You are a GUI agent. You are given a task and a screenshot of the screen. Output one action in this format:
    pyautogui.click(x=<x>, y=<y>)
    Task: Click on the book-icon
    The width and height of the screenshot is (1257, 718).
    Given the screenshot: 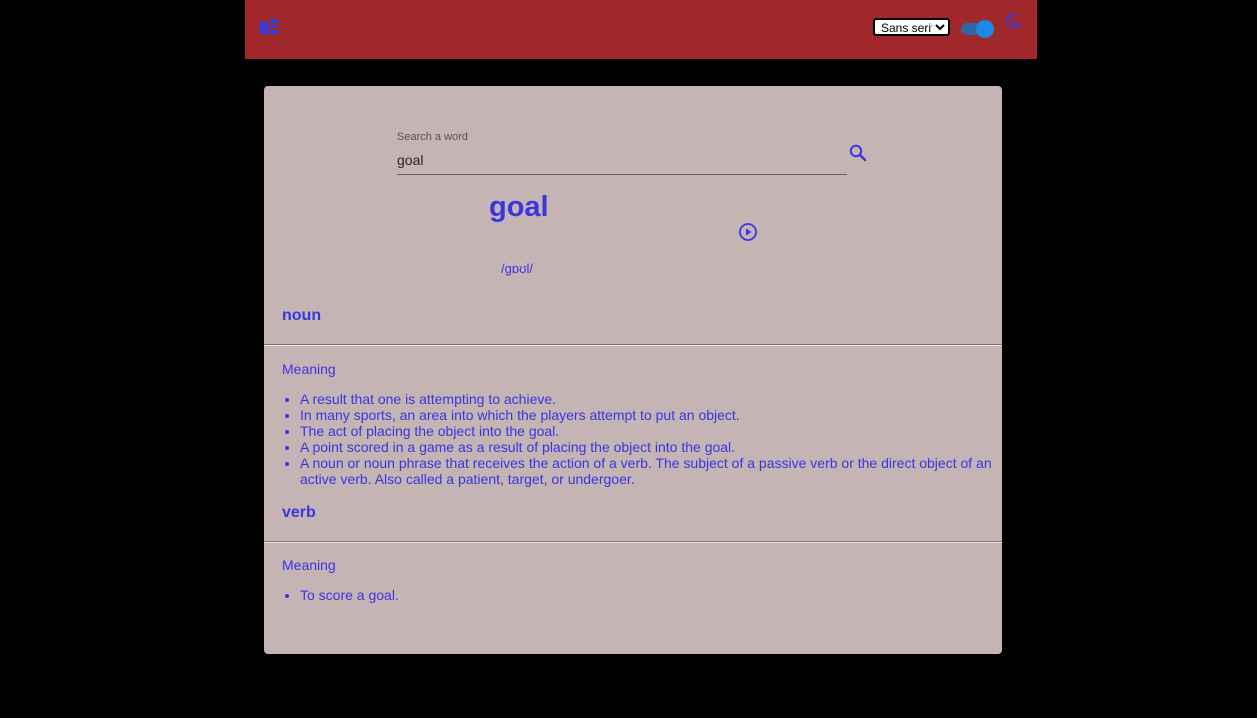 What is the action you would take?
    pyautogui.click(x=270, y=27)
    